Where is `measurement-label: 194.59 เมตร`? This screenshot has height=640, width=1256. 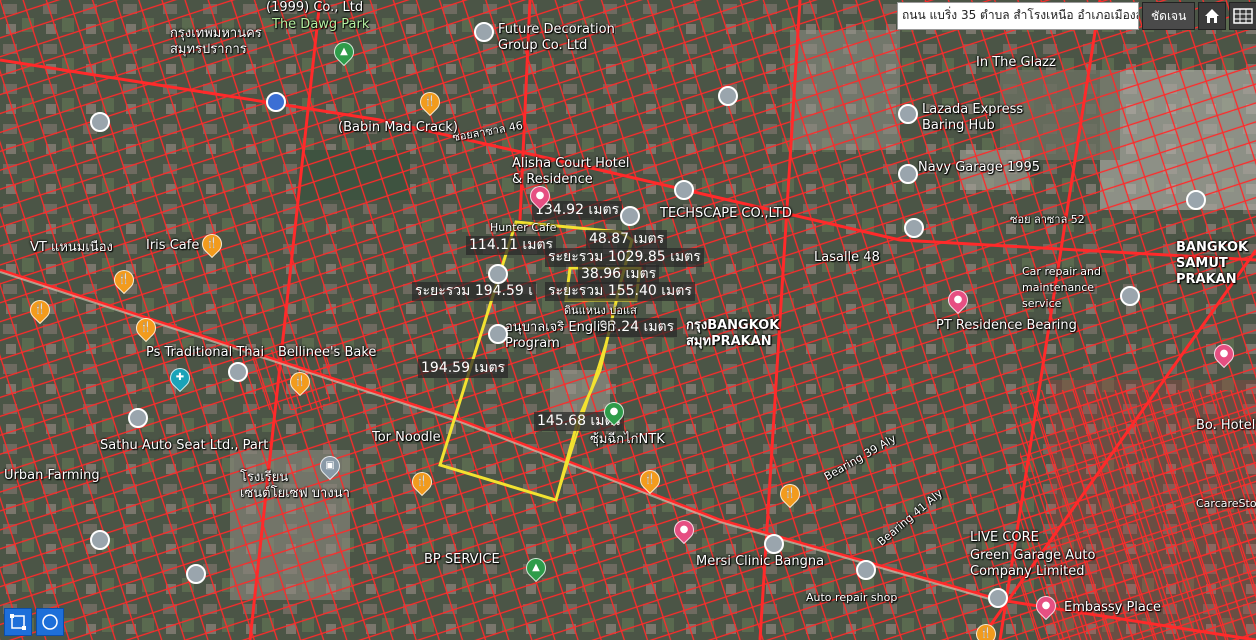 measurement-label: 194.59 เมตร is located at coordinates (463, 368).